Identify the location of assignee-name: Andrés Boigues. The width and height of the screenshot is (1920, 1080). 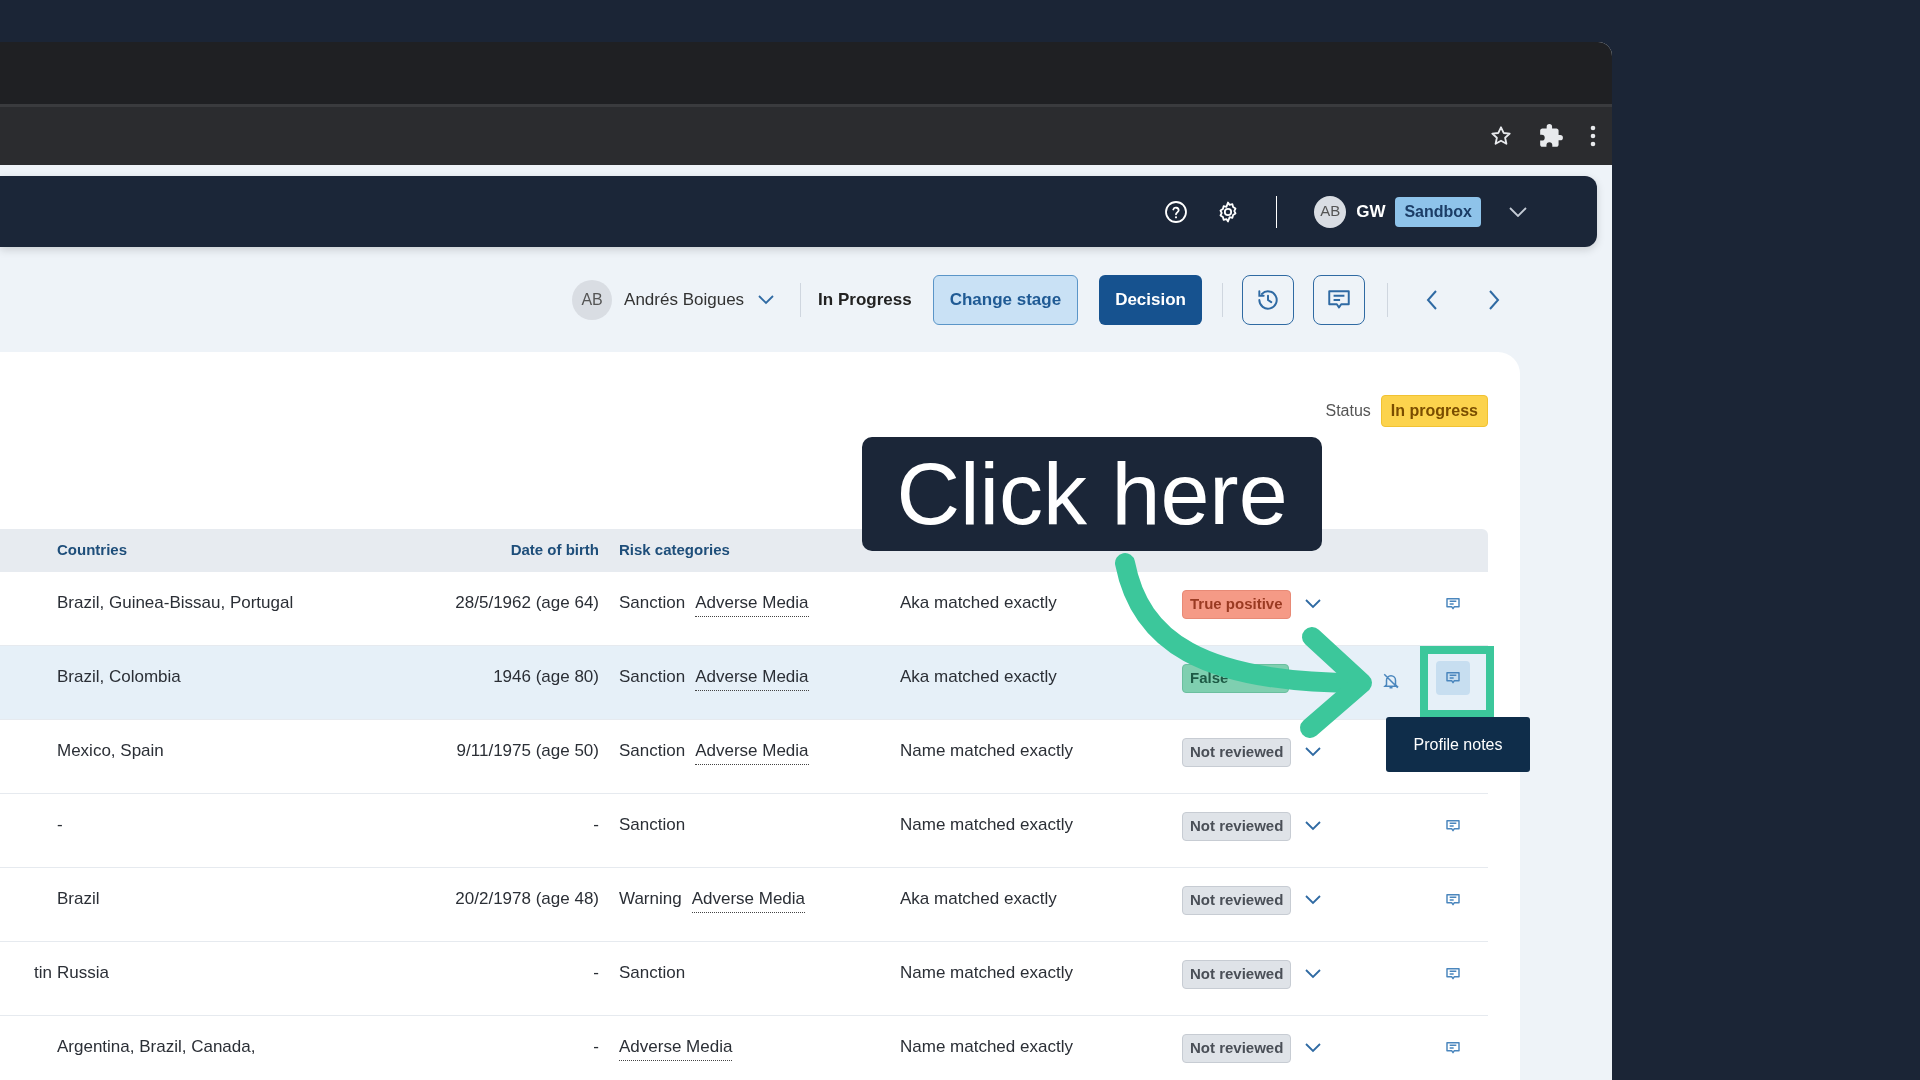
(684, 299).